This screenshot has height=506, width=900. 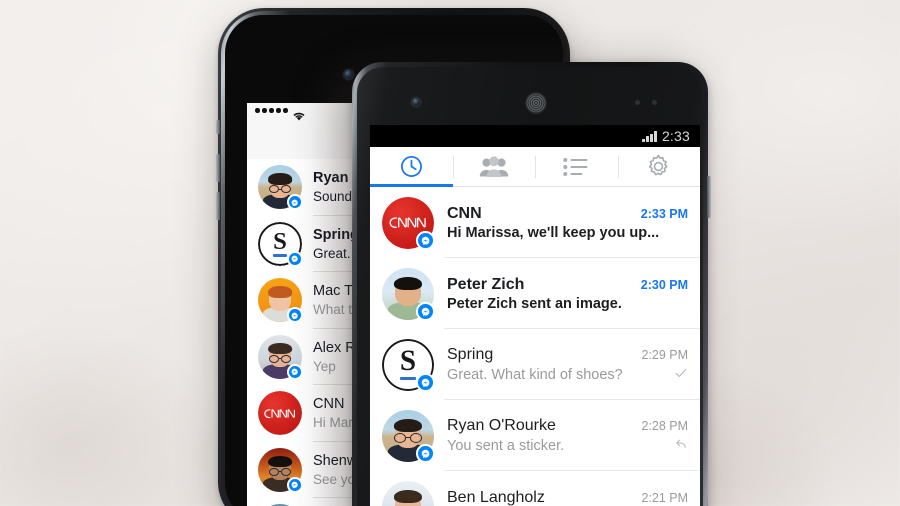 What do you see at coordinates (536, 103) in the screenshot?
I see `android-earpiece-speaker` at bounding box center [536, 103].